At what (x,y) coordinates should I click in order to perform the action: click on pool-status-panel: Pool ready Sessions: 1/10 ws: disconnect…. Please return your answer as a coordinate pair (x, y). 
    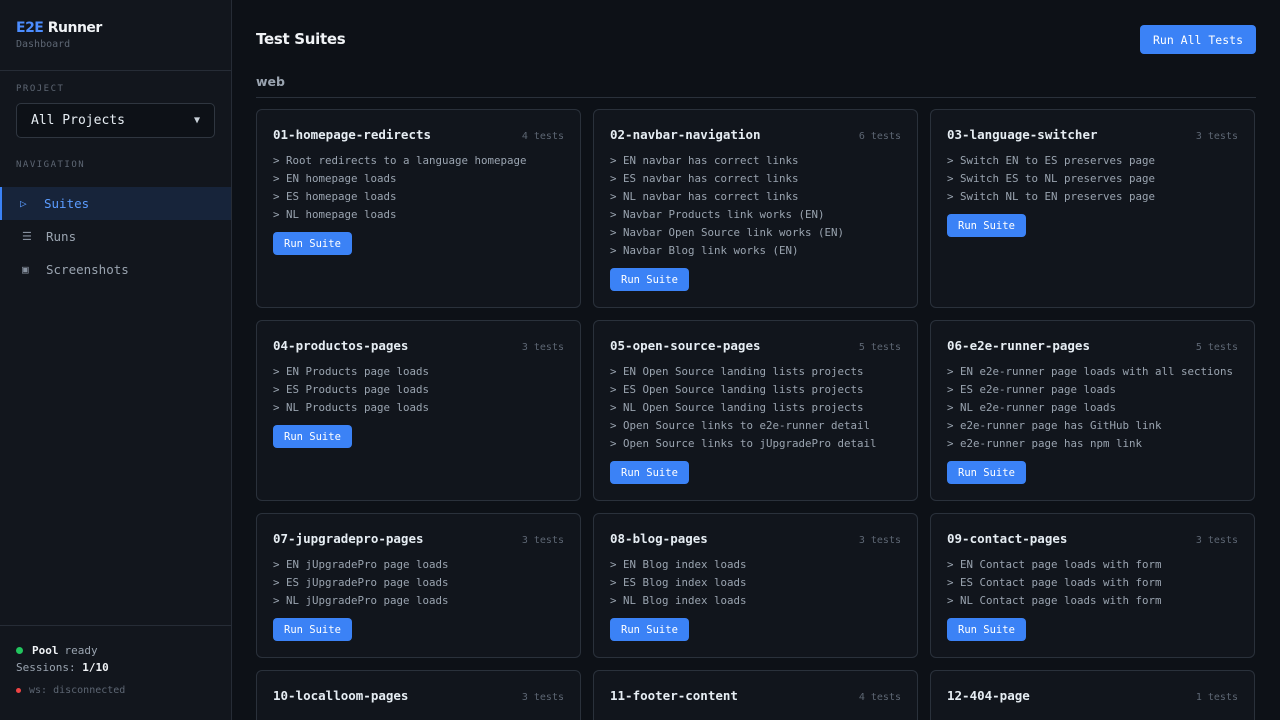
    Looking at the image, I should click on (115, 672).